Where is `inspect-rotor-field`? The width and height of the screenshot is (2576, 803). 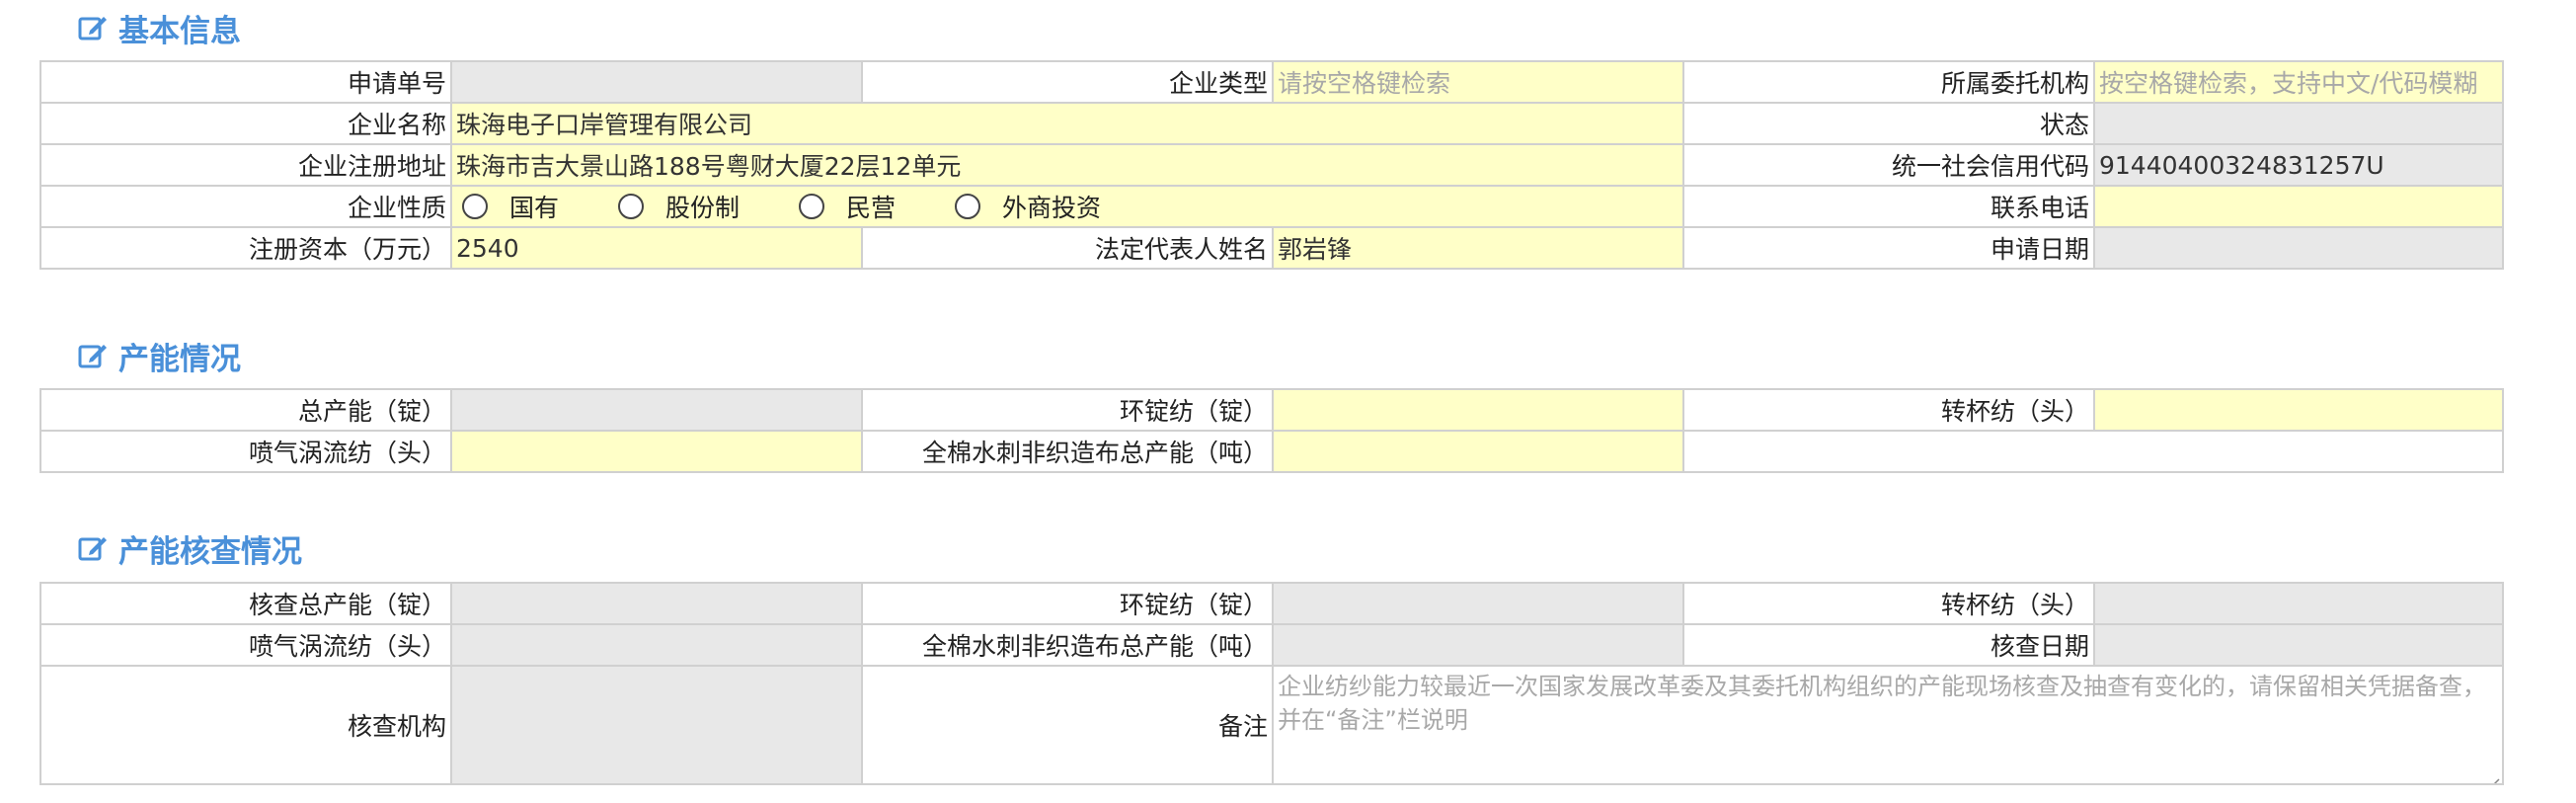 inspect-rotor-field is located at coordinates (2298, 603).